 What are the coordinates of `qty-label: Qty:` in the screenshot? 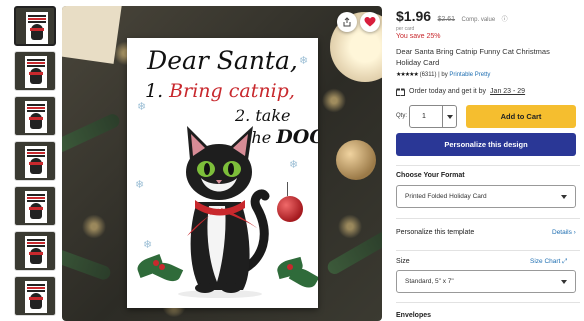 It's located at (402, 116).